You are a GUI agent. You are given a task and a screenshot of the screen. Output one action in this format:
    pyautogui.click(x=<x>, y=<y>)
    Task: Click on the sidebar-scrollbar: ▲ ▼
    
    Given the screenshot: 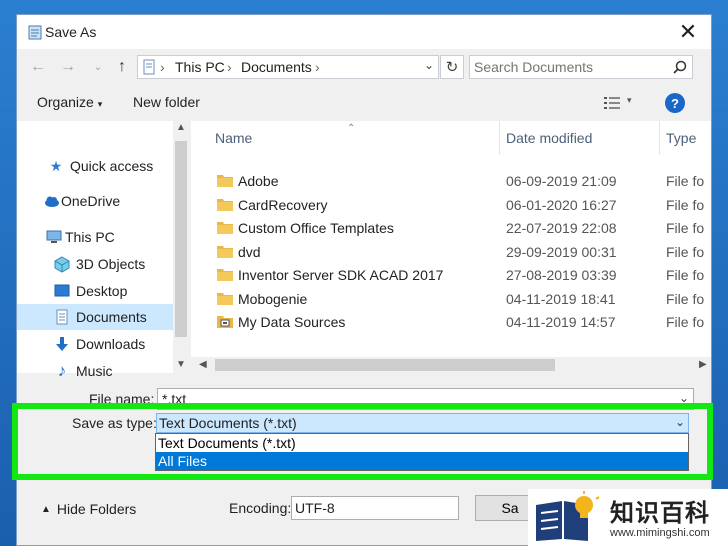 What is the action you would take?
    pyautogui.click(x=181, y=247)
    